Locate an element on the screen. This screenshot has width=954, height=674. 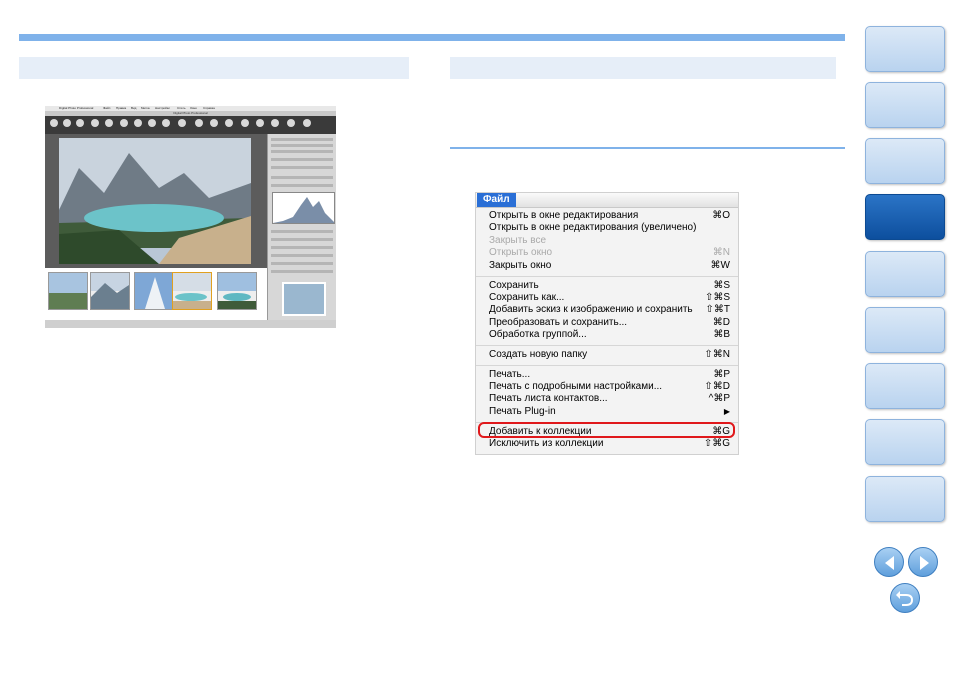
menu-item-label: Закрыть окно is located at coordinates (520, 265).